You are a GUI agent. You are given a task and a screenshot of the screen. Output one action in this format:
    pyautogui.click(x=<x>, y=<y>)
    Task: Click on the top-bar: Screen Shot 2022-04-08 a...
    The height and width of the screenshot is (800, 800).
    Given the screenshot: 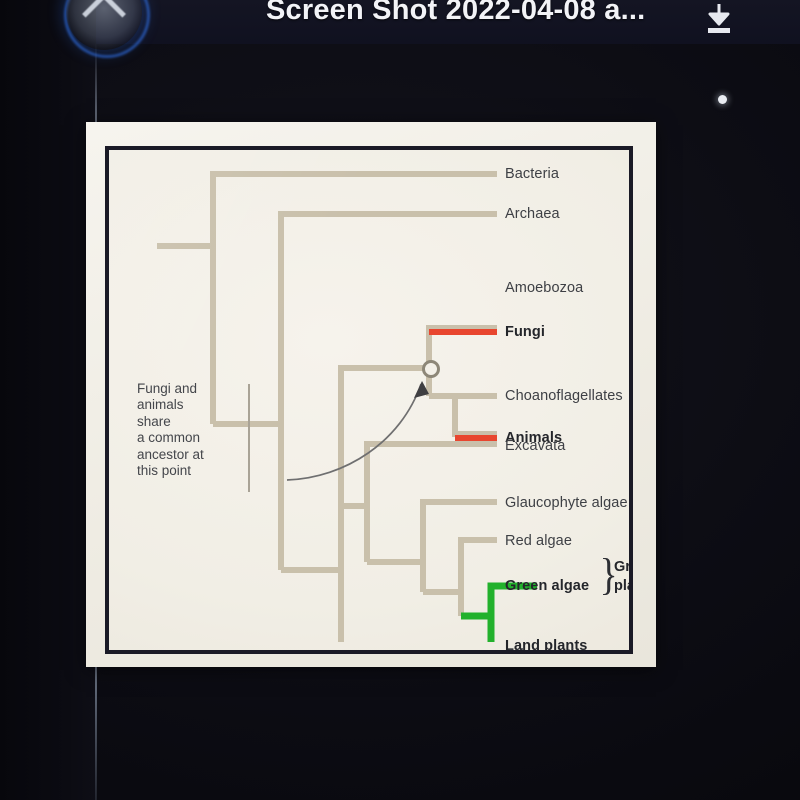 What is the action you would take?
    pyautogui.click(x=448, y=22)
    